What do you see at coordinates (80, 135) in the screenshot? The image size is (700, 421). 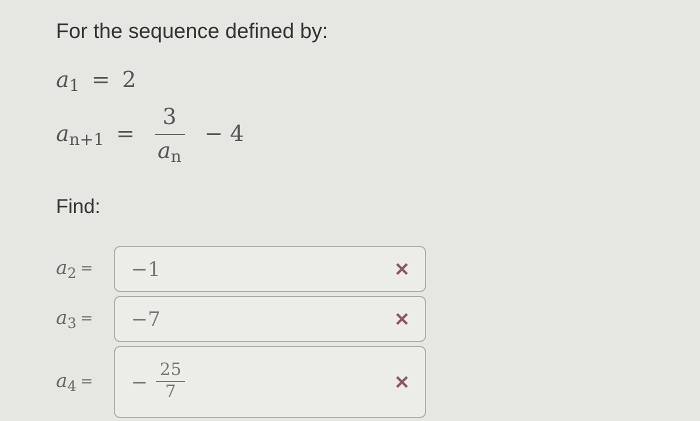 I see `math-term: a$_{n+1}$` at bounding box center [80, 135].